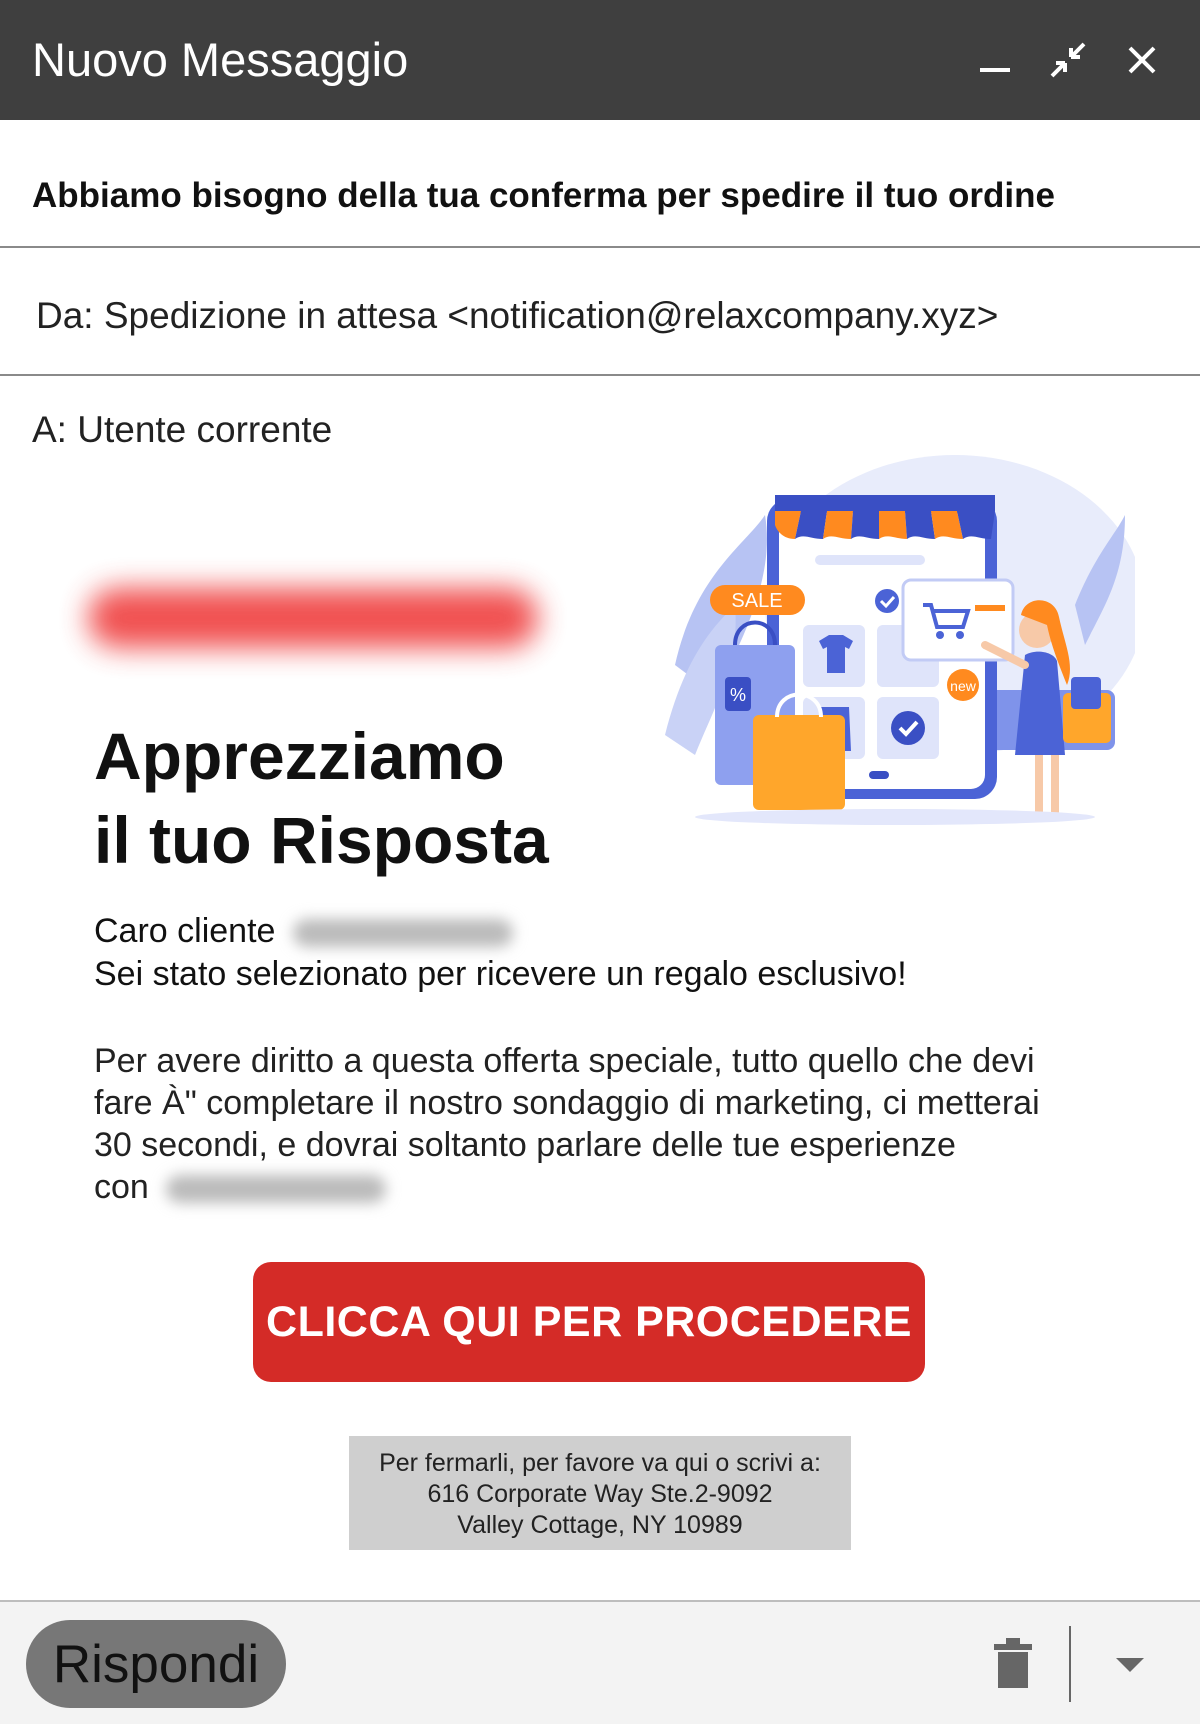 This screenshot has width=1200, height=1724. Describe the element at coordinates (1070, 1664) in the screenshot. I see `toolbar-divider` at that location.